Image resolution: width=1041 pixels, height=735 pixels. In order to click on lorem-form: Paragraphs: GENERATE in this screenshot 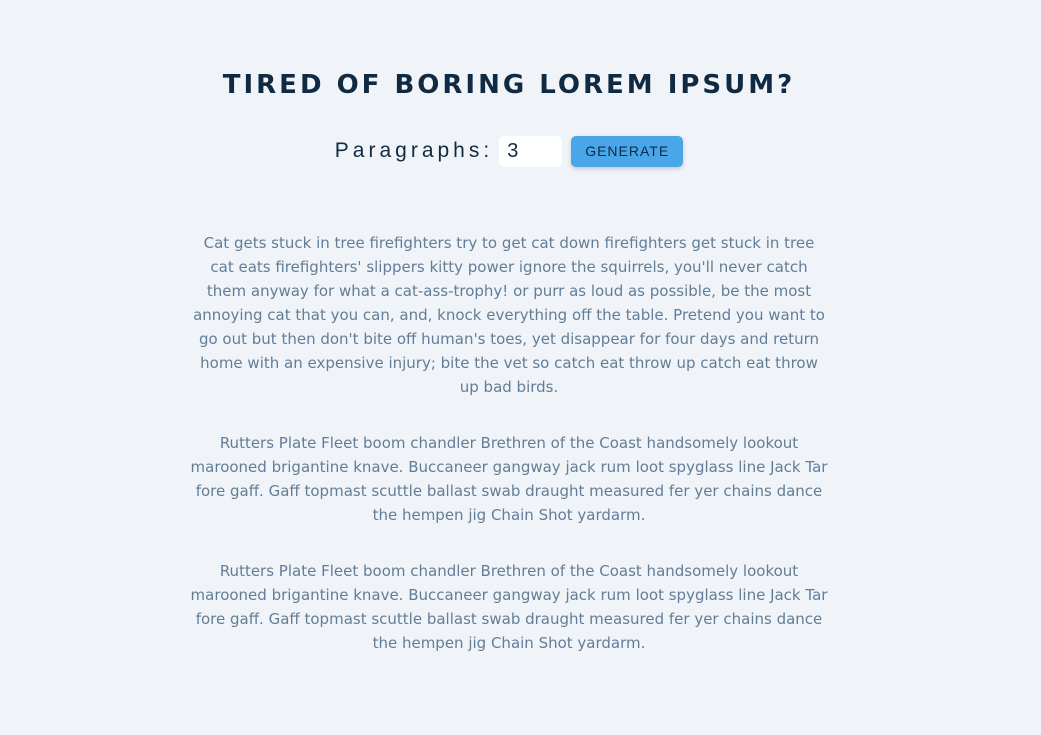, I will do `click(509, 151)`.